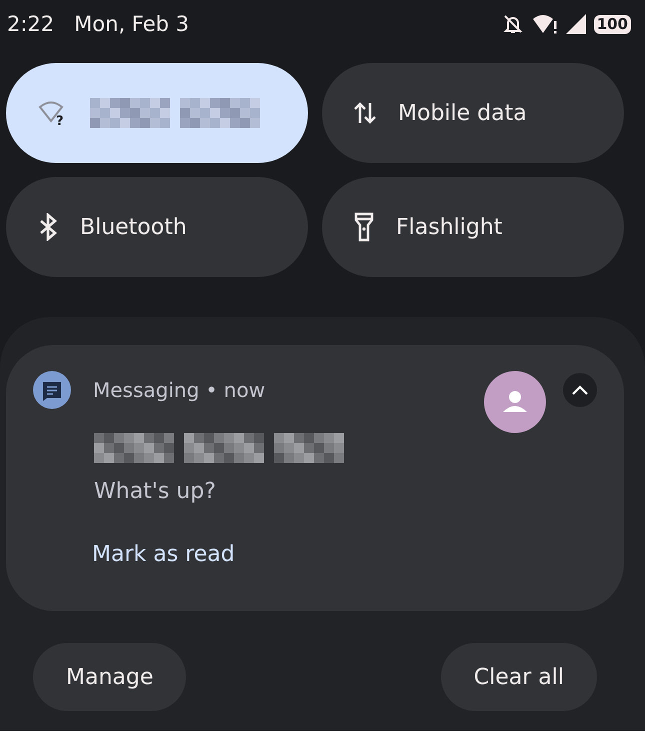 This screenshot has width=645, height=731. I want to click on chevron-up-icon, so click(580, 390).